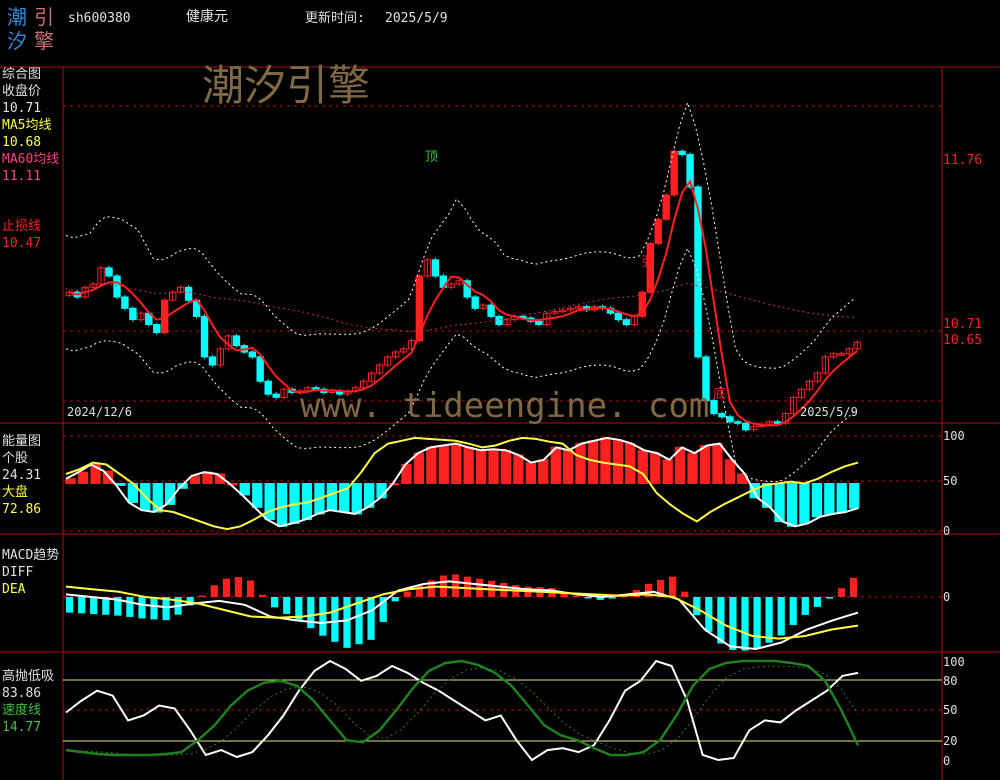  I want to click on hl-title: 高抛低吸, so click(28, 676).